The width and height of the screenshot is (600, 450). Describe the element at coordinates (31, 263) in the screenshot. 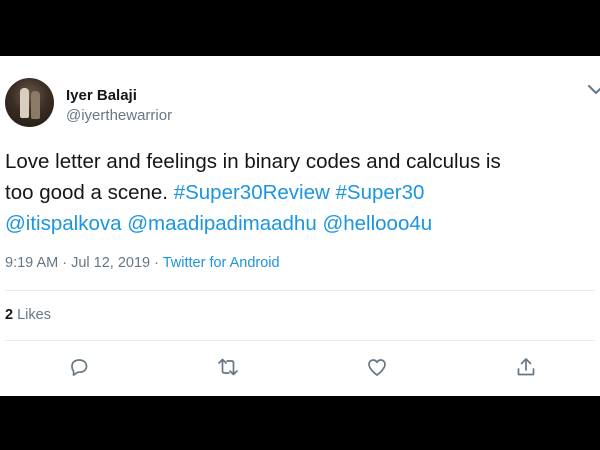

I see `tweet-time: 9:19 AM` at that location.